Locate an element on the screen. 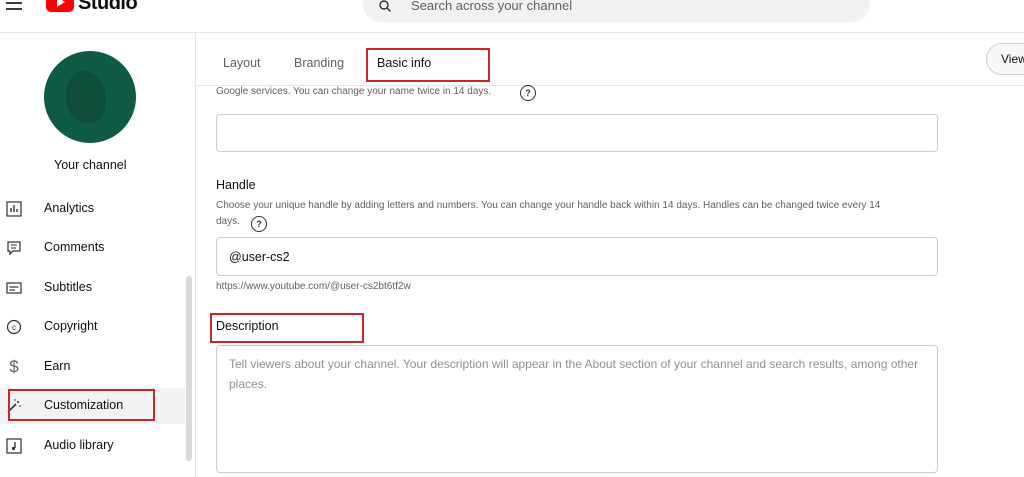 This screenshot has height=477, width=1024. avatar is located at coordinates (90, 97).